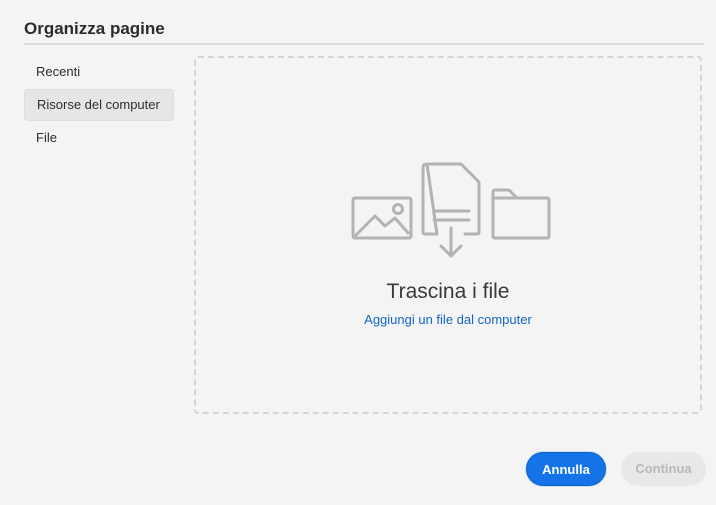 This screenshot has width=716, height=505. Describe the element at coordinates (99, 72) in the screenshot. I see `sidebar-item-recenti: Recenti` at that location.